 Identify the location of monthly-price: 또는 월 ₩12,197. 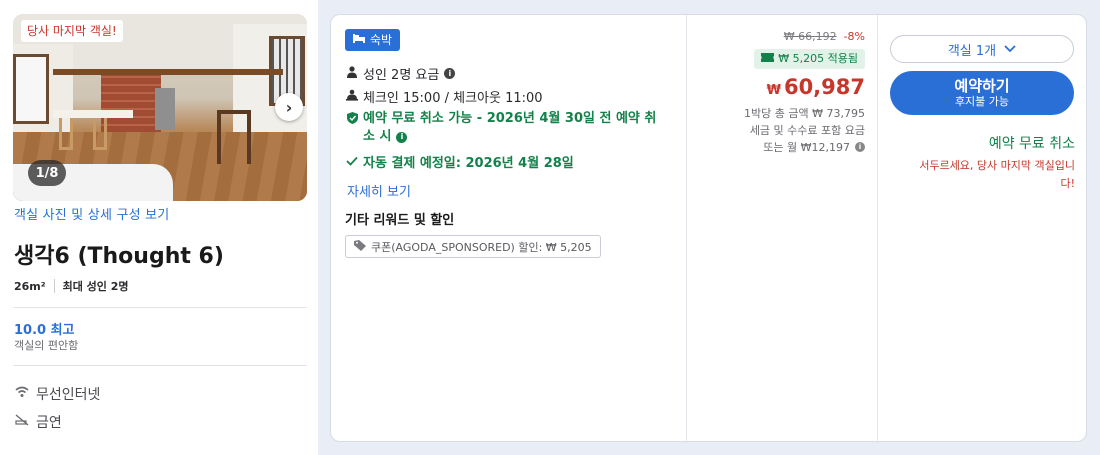
(806, 147).